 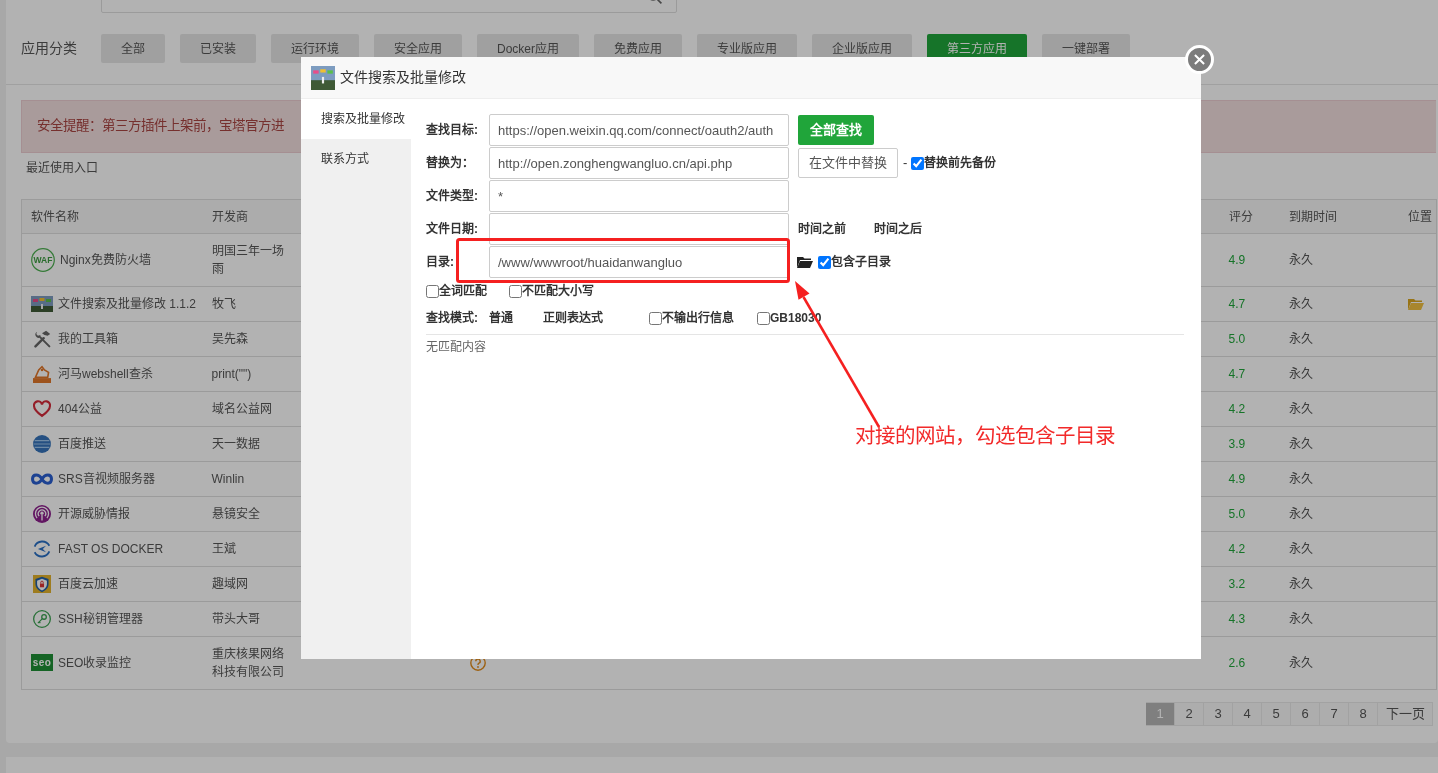 What do you see at coordinates (1237, 583) in the screenshot?
I see `score-text: 3.2` at bounding box center [1237, 583].